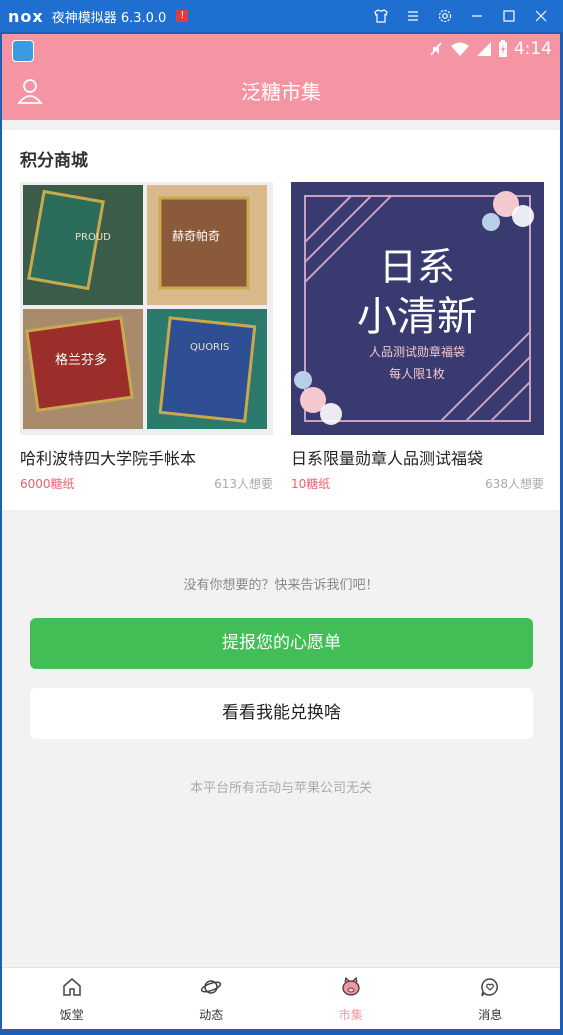  What do you see at coordinates (281, 713) in the screenshot?
I see `view-redeemable-button: 看看我能兑换啥` at bounding box center [281, 713].